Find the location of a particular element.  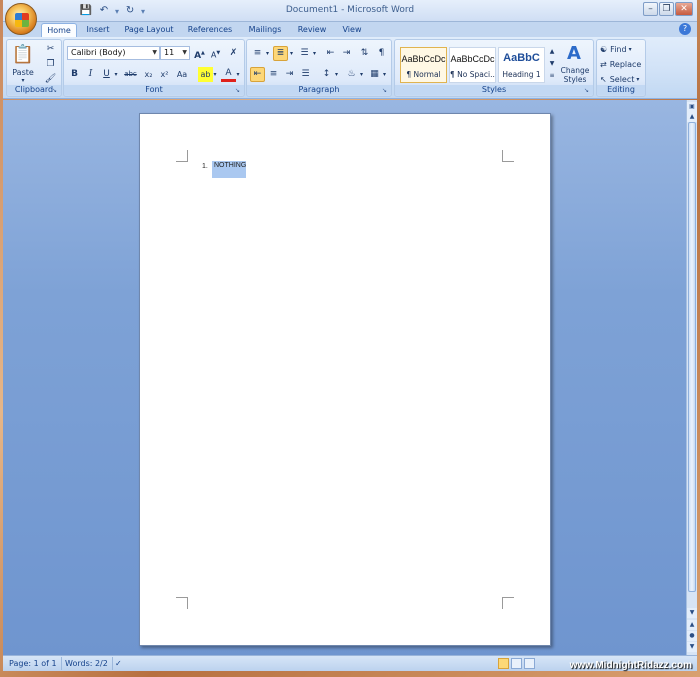

paragraph-group-label: Paragraph is located at coordinates (319, 90).